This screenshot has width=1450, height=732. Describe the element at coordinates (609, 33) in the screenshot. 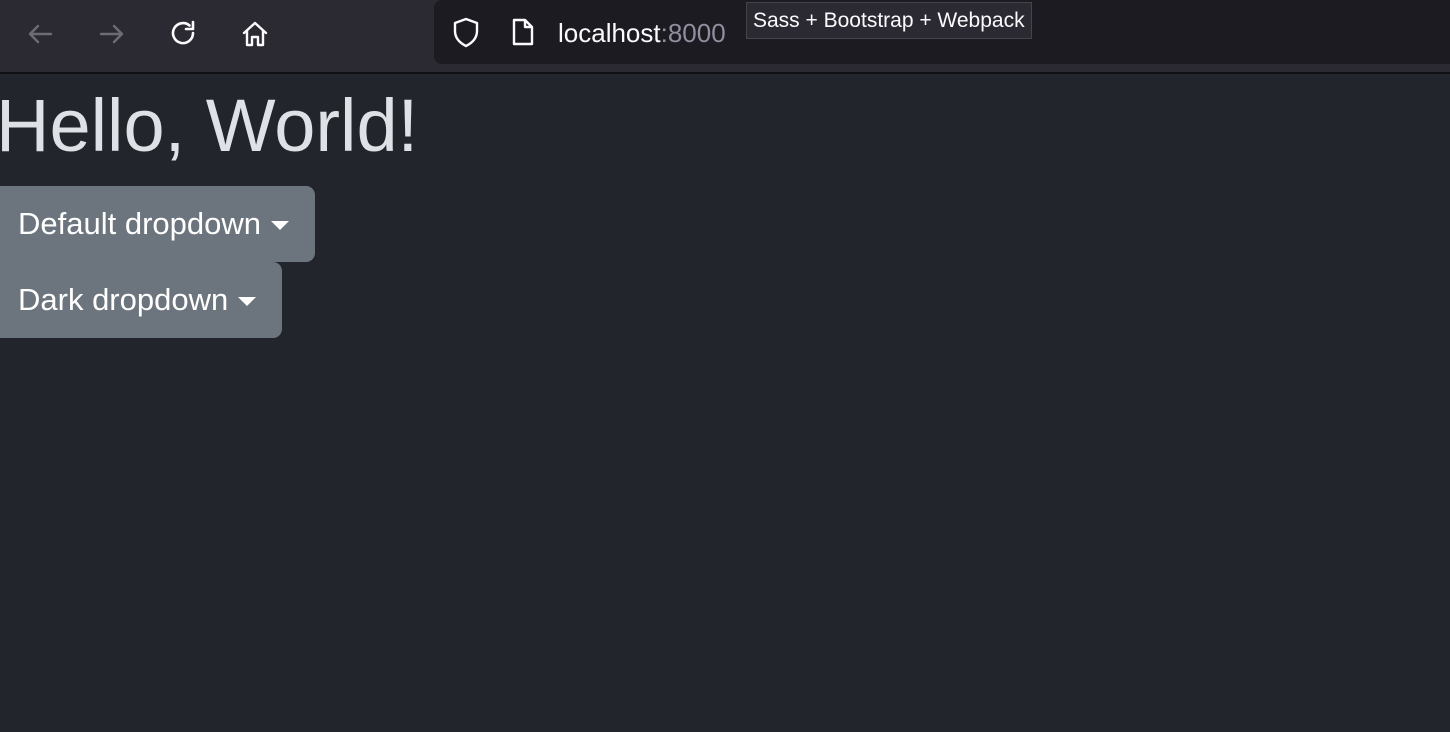

I see `url-host: localhost` at that location.